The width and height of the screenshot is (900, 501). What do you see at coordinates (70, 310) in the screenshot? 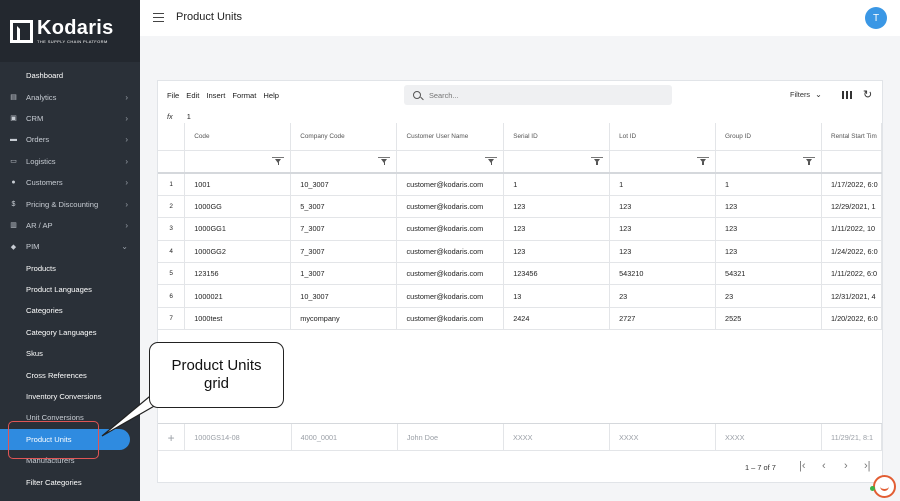
I see `sidebar-item-categories: Categories` at bounding box center [70, 310].